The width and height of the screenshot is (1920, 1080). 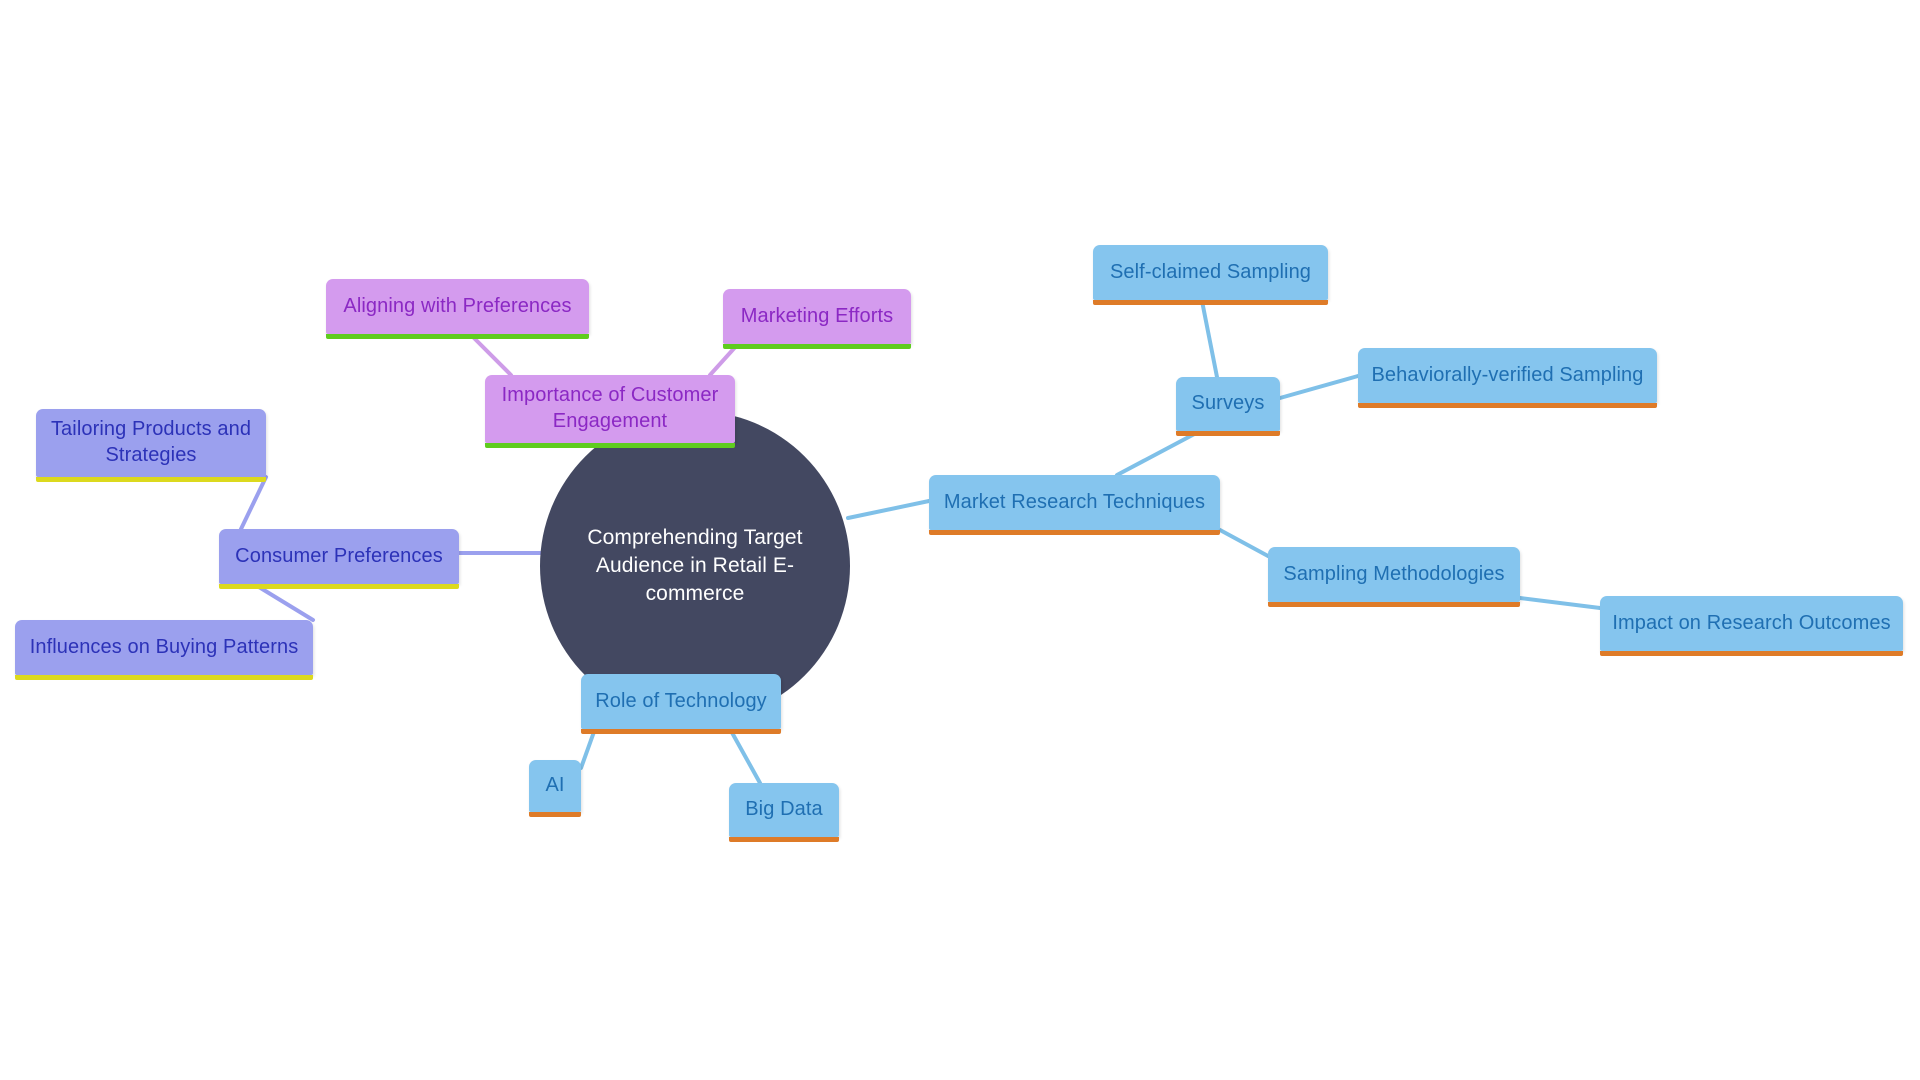 I want to click on node-underline-aligning-with-preferences, so click(x=457, y=336).